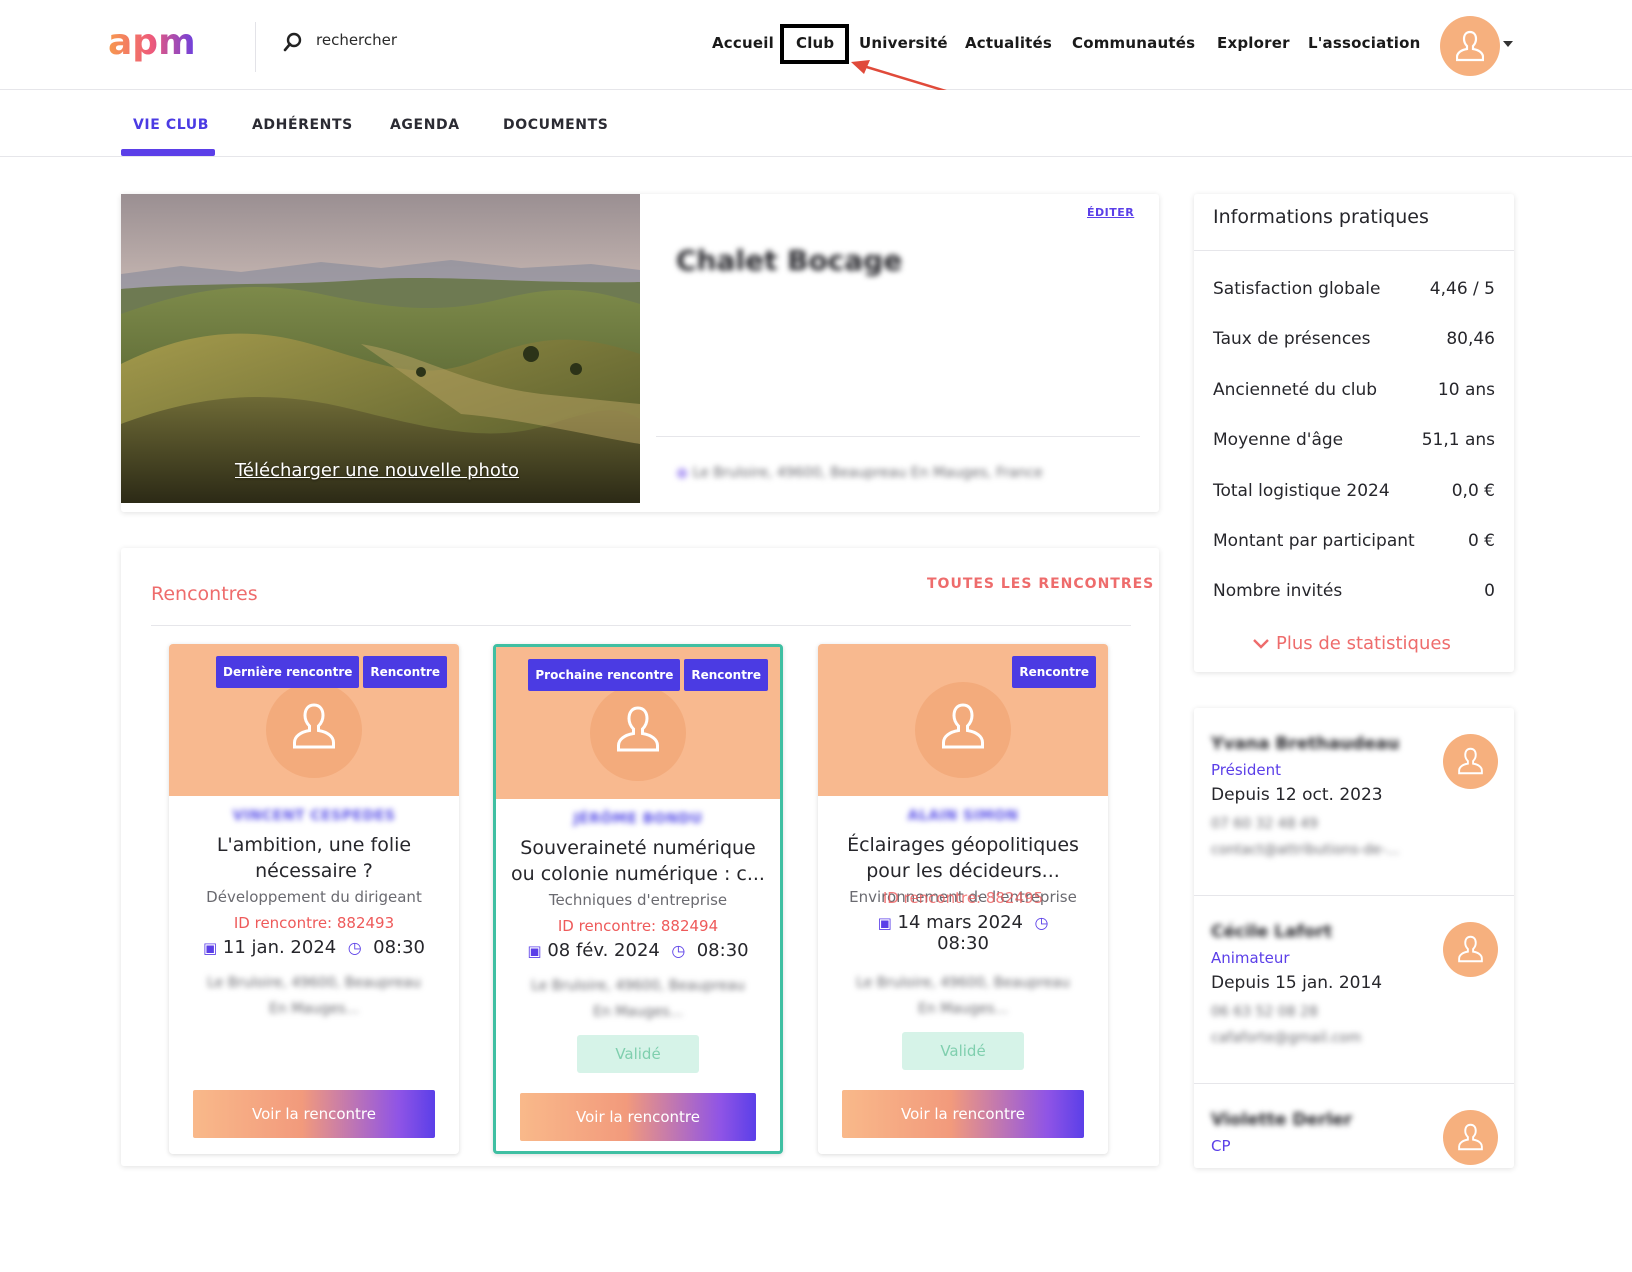 The height and width of the screenshot is (1272, 1632). What do you see at coordinates (1489, 591) in the screenshot?
I see `stat-value: 0` at bounding box center [1489, 591].